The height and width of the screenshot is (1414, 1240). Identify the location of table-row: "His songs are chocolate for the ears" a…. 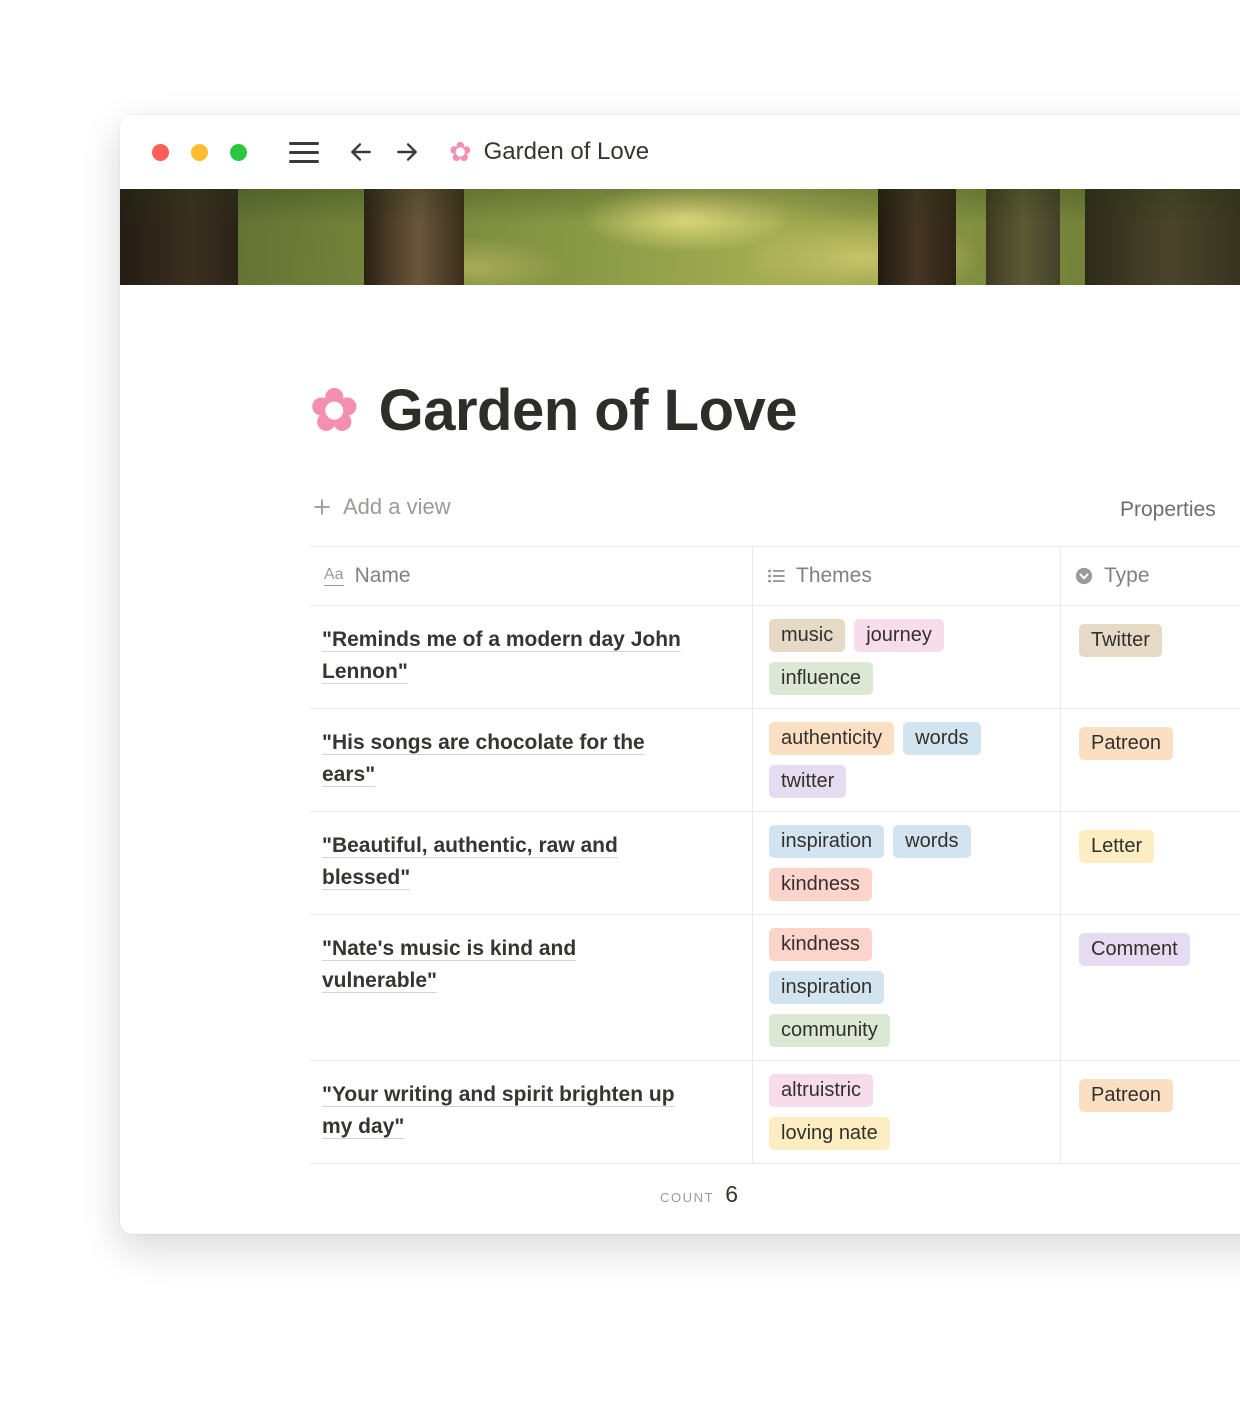
(775, 760).